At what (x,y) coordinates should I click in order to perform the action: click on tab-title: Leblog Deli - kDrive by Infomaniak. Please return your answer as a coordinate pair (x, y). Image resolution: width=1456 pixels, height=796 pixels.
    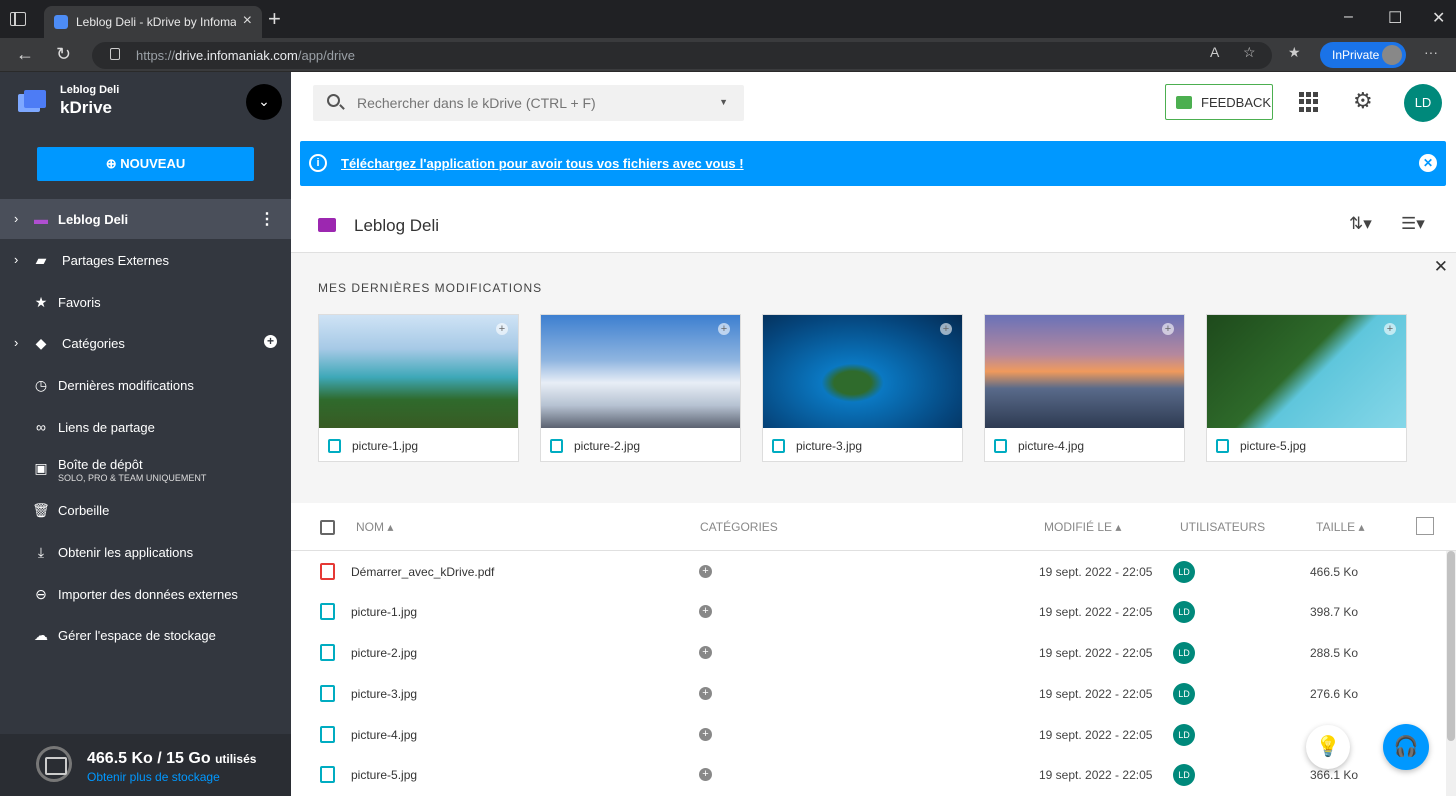
    Looking at the image, I should click on (156, 22).